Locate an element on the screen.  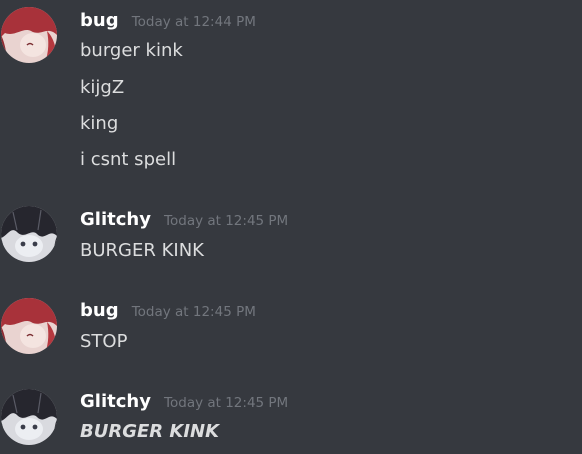
message-text: STOP is located at coordinates (104, 341).